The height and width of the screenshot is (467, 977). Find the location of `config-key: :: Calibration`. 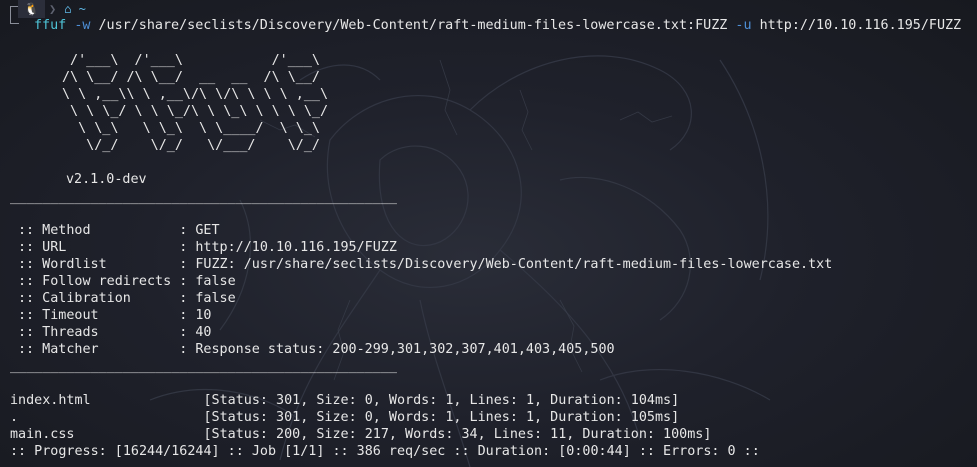

config-key: :: Calibration is located at coordinates (99, 298).